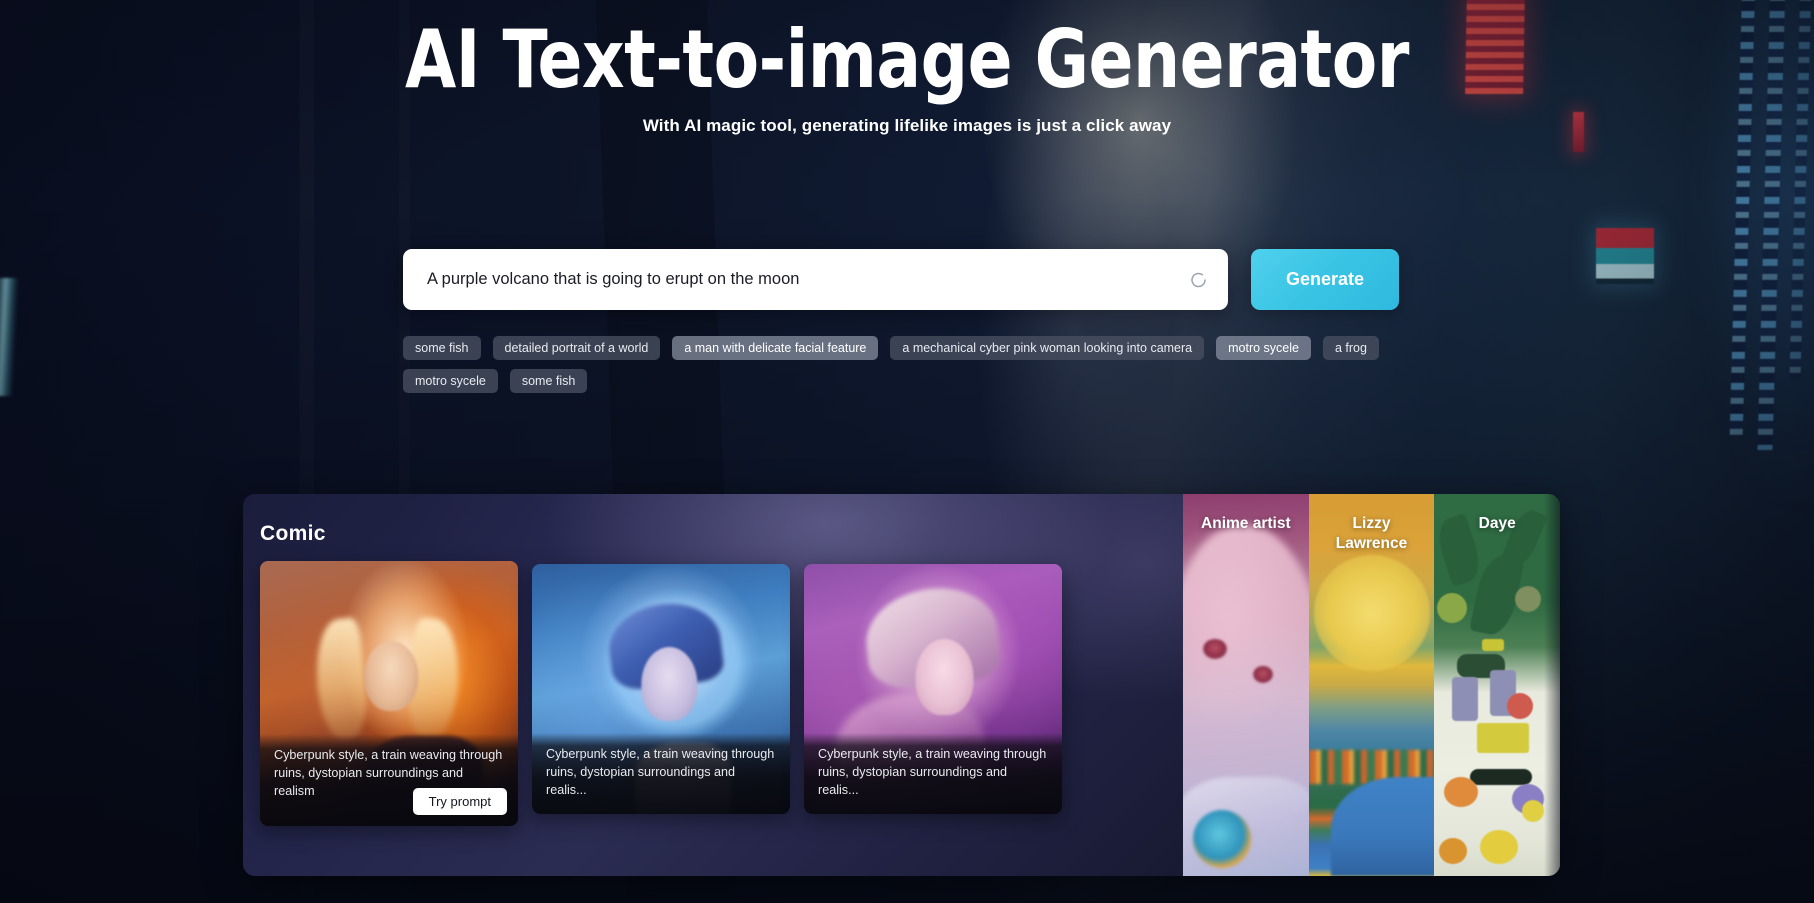 The image size is (1814, 903). What do you see at coordinates (459, 801) in the screenshot?
I see `try-prompt-button: Try prompt` at bounding box center [459, 801].